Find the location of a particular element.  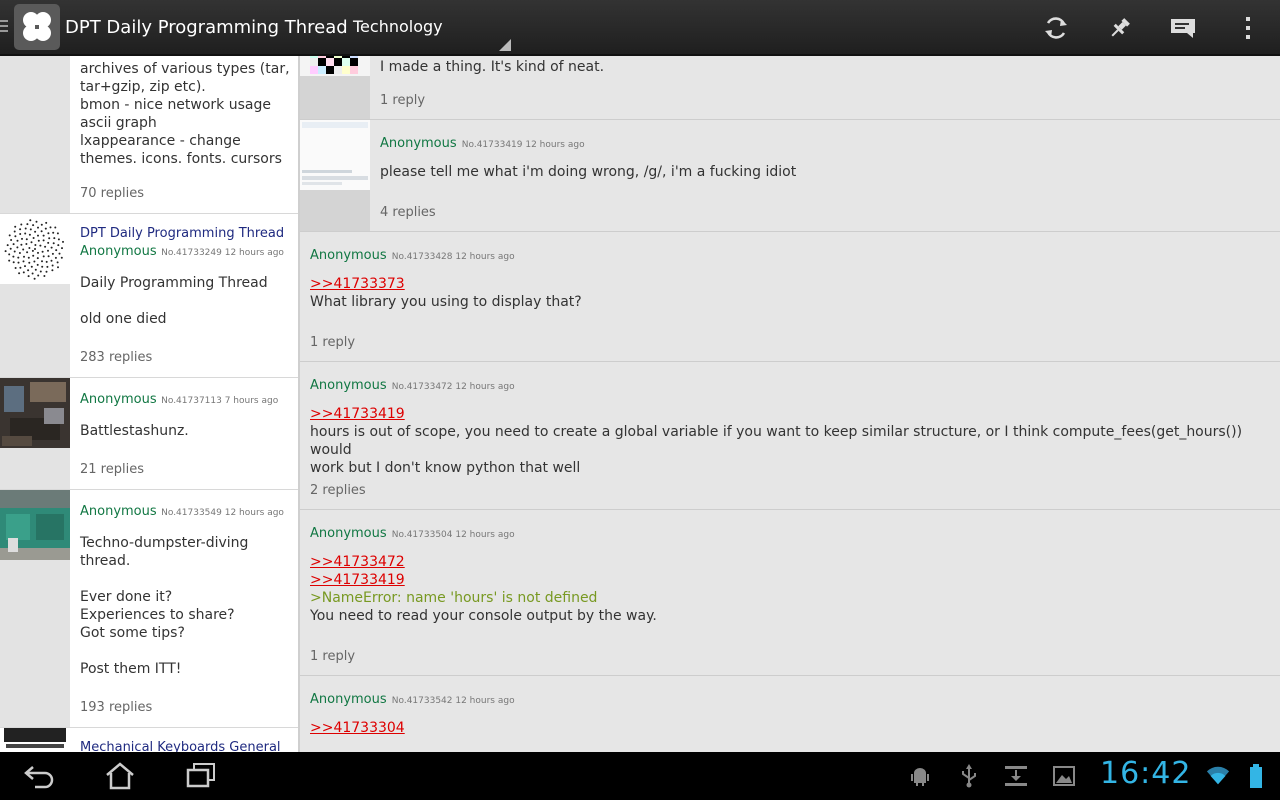

post-comment: I made a thing. It's kind of neat. is located at coordinates (492, 67).